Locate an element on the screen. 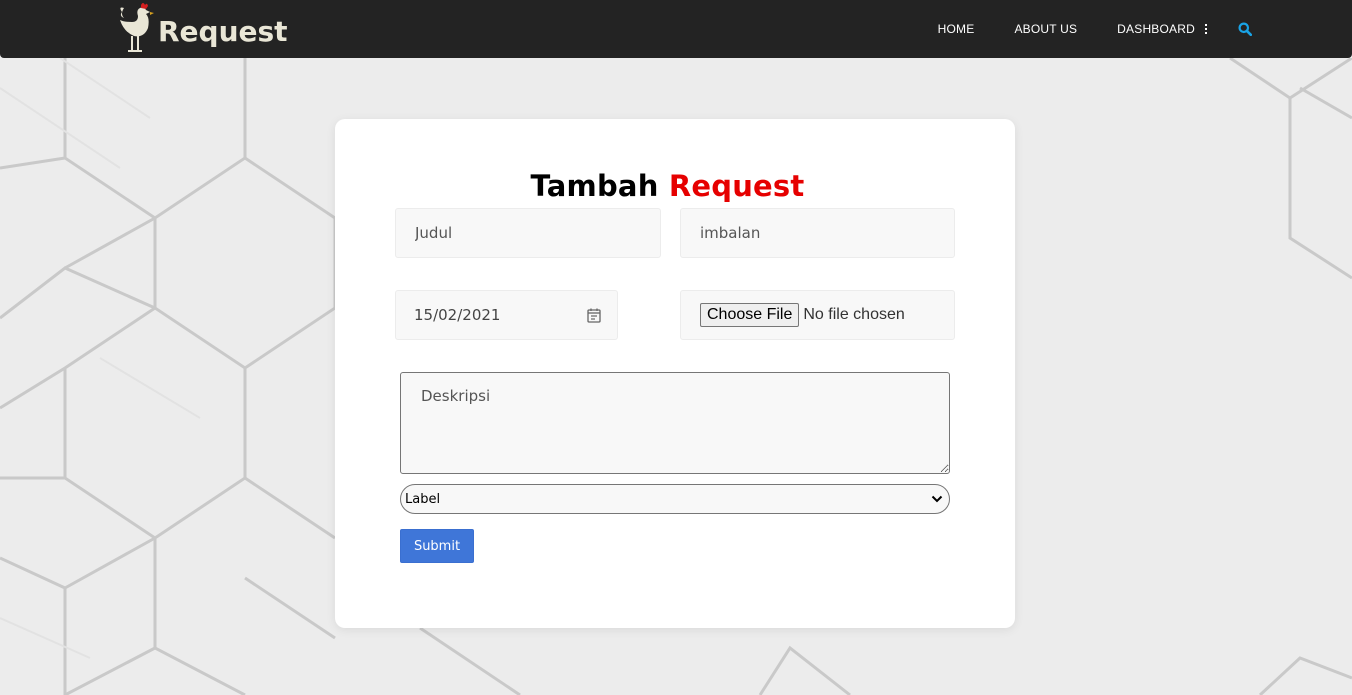 Image resolution: width=1352 pixels, height=695 pixels. chicken-logo-icon is located at coordinates (137, 27).